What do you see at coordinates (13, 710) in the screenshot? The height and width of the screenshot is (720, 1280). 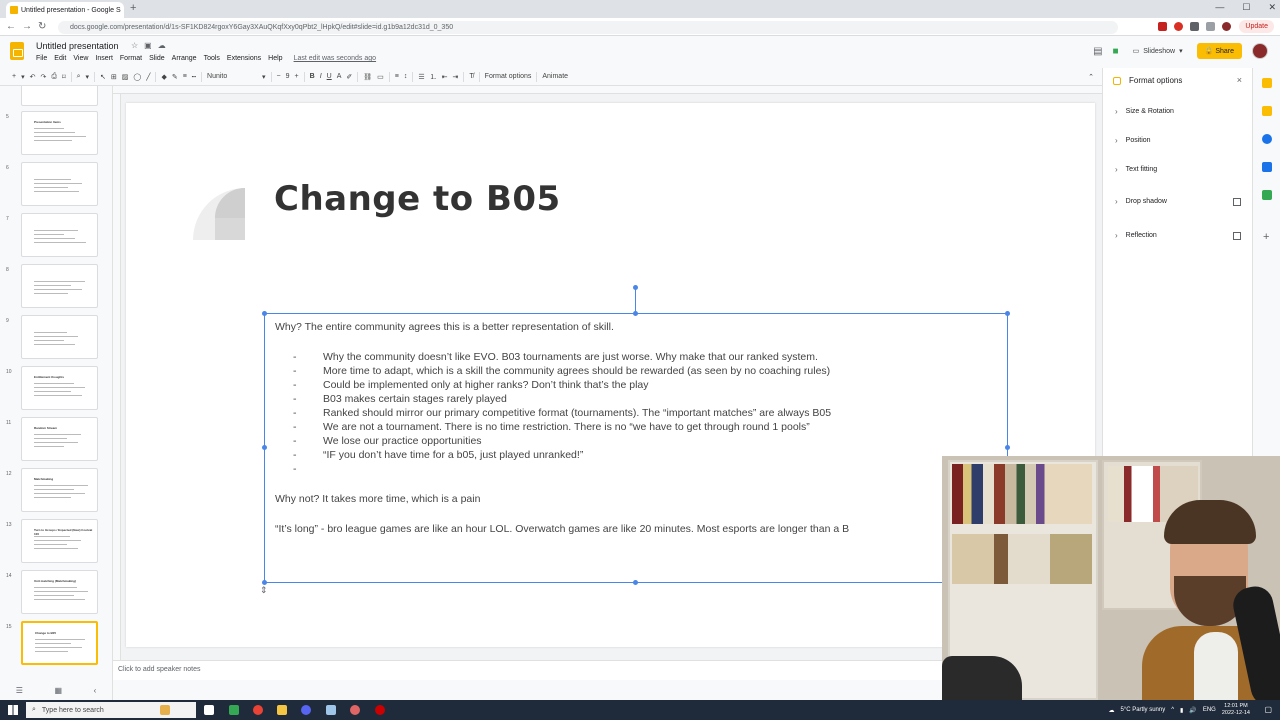 I see `windows-start-icon` at bounding box center [13, 710].